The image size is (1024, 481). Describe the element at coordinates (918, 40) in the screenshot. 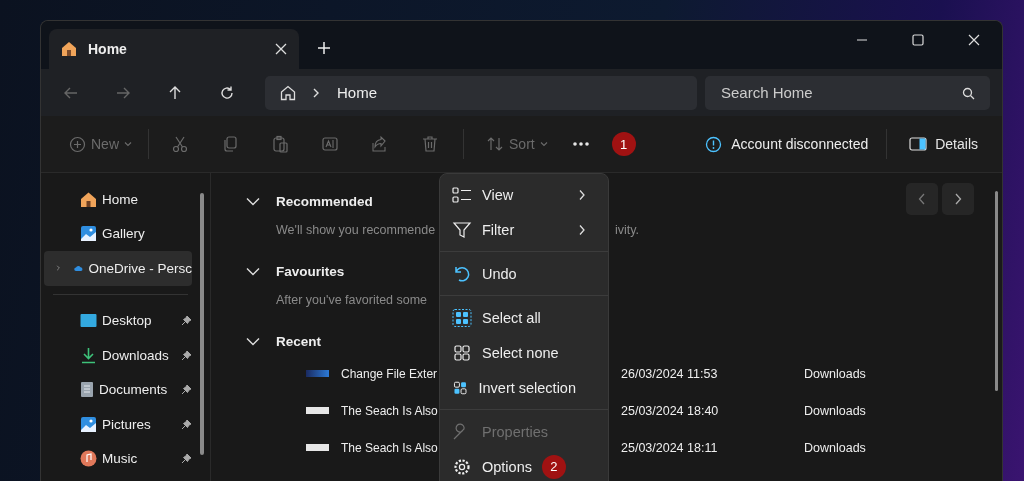

I see `maximize-icon` at that location.